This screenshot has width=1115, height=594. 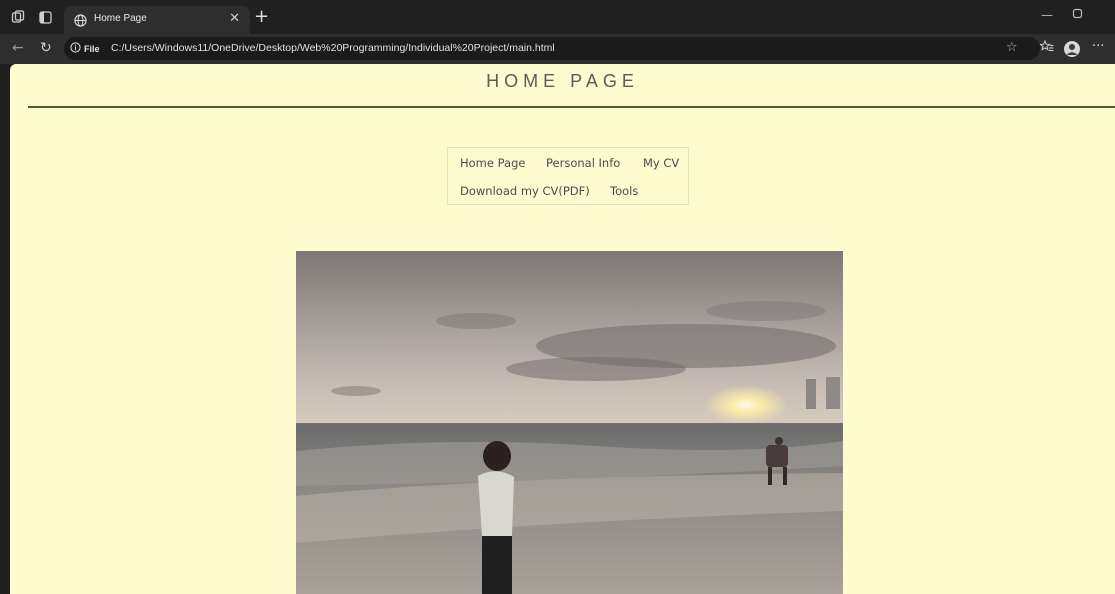 What do you see at coordinates (571, 107) in the screenshot?
I see `title-divider` at bounding box center [571, 107].